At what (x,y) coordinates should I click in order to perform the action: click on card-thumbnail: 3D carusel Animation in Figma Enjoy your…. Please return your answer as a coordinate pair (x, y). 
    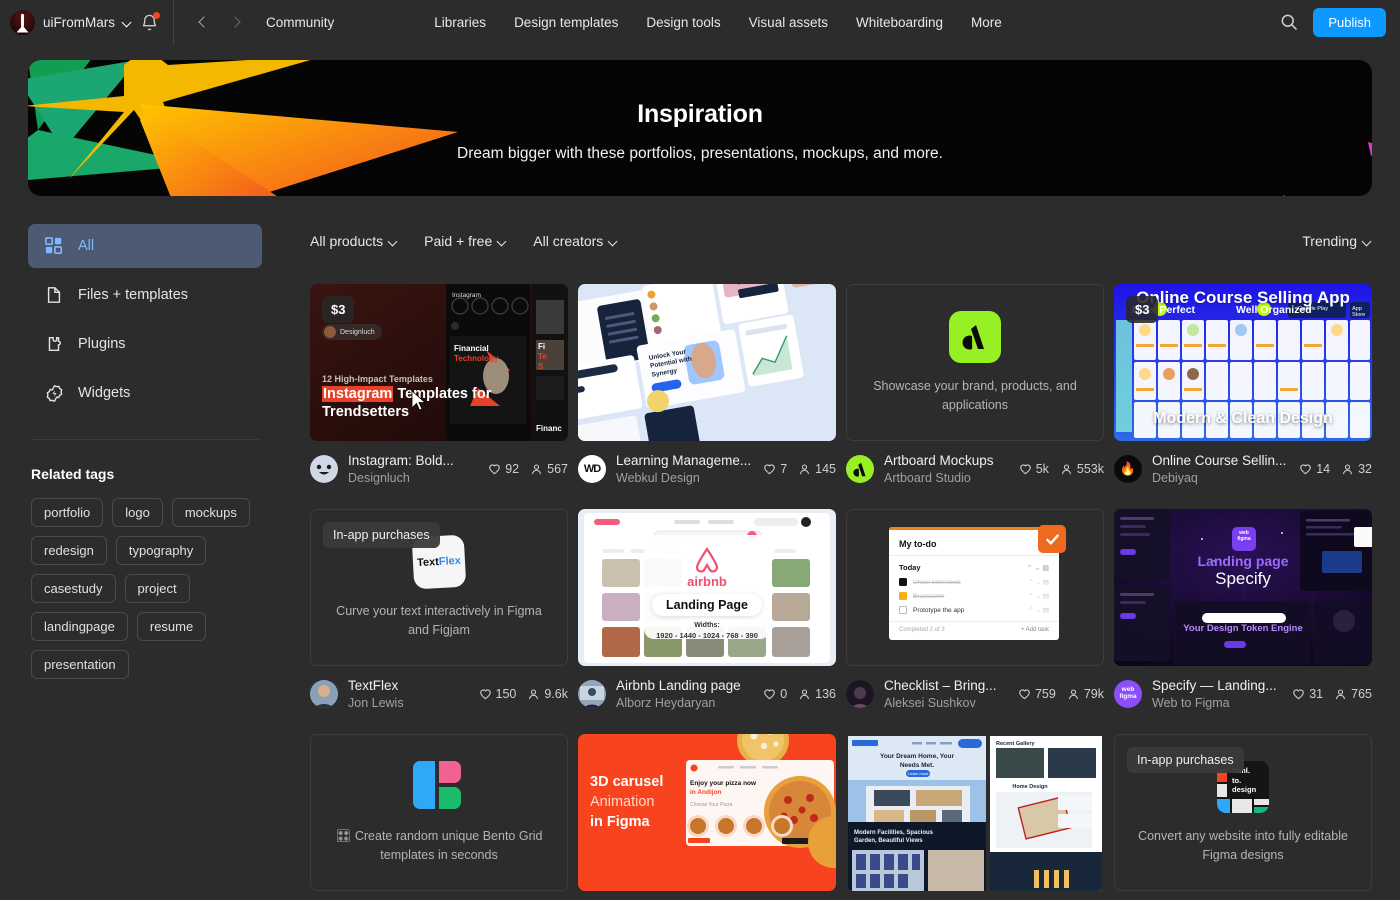
    Looking at the image, I should click on (707, 812).